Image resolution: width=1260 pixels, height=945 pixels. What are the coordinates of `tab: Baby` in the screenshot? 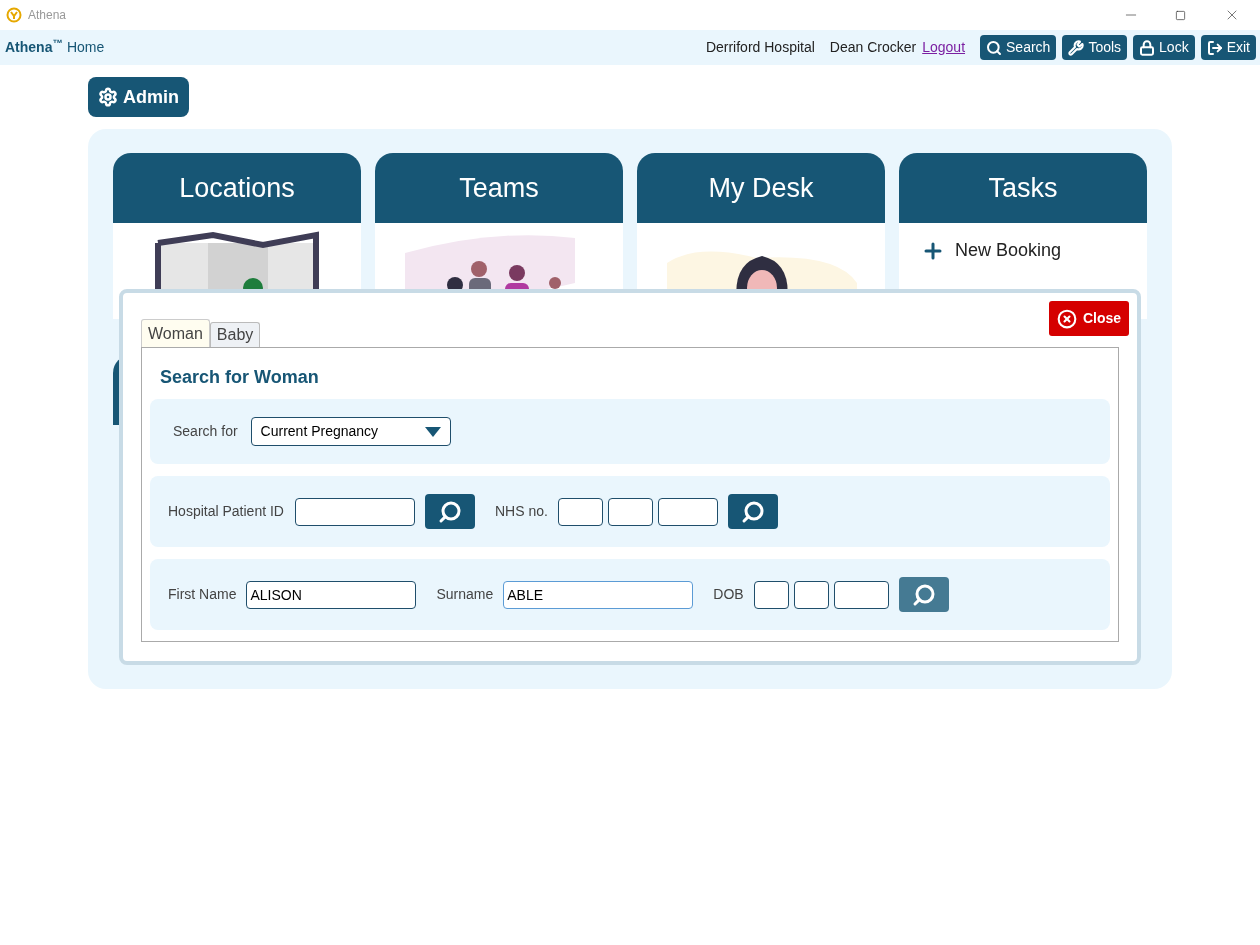 It's located at (235, 334).